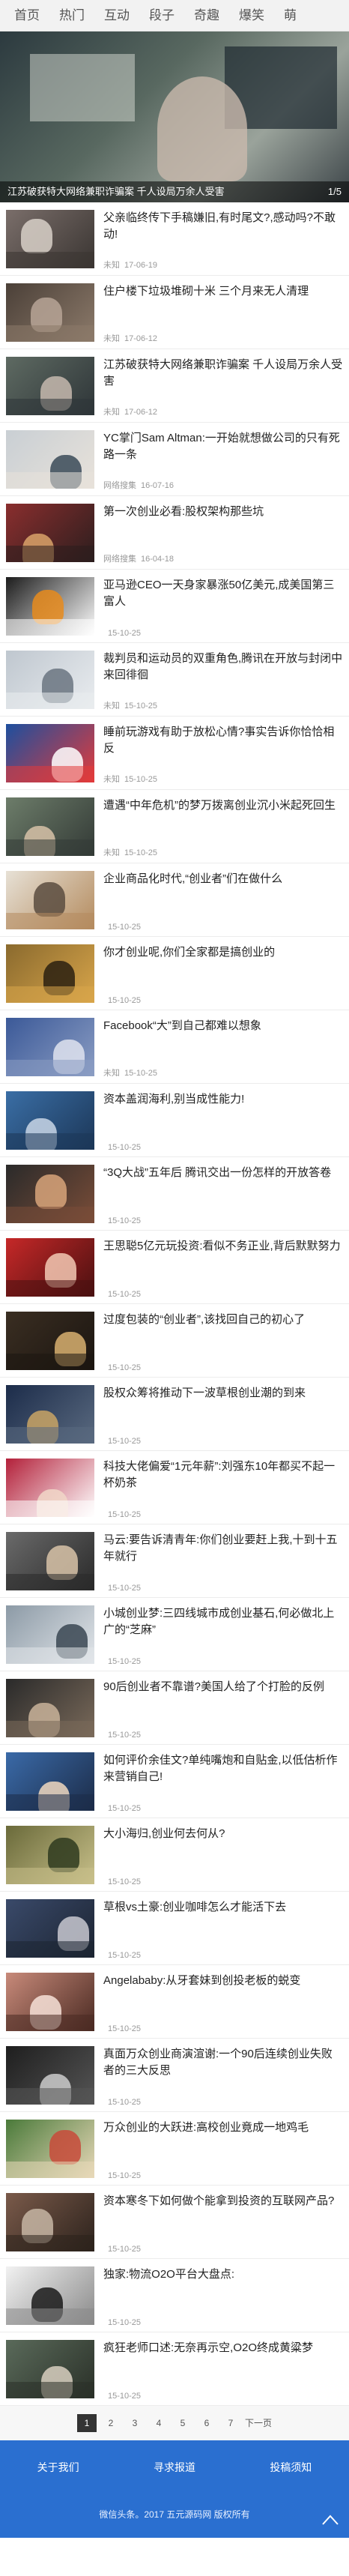  I want to click on article-title: 资本盖润海利,别当成性能力!, so click(223, 1099).